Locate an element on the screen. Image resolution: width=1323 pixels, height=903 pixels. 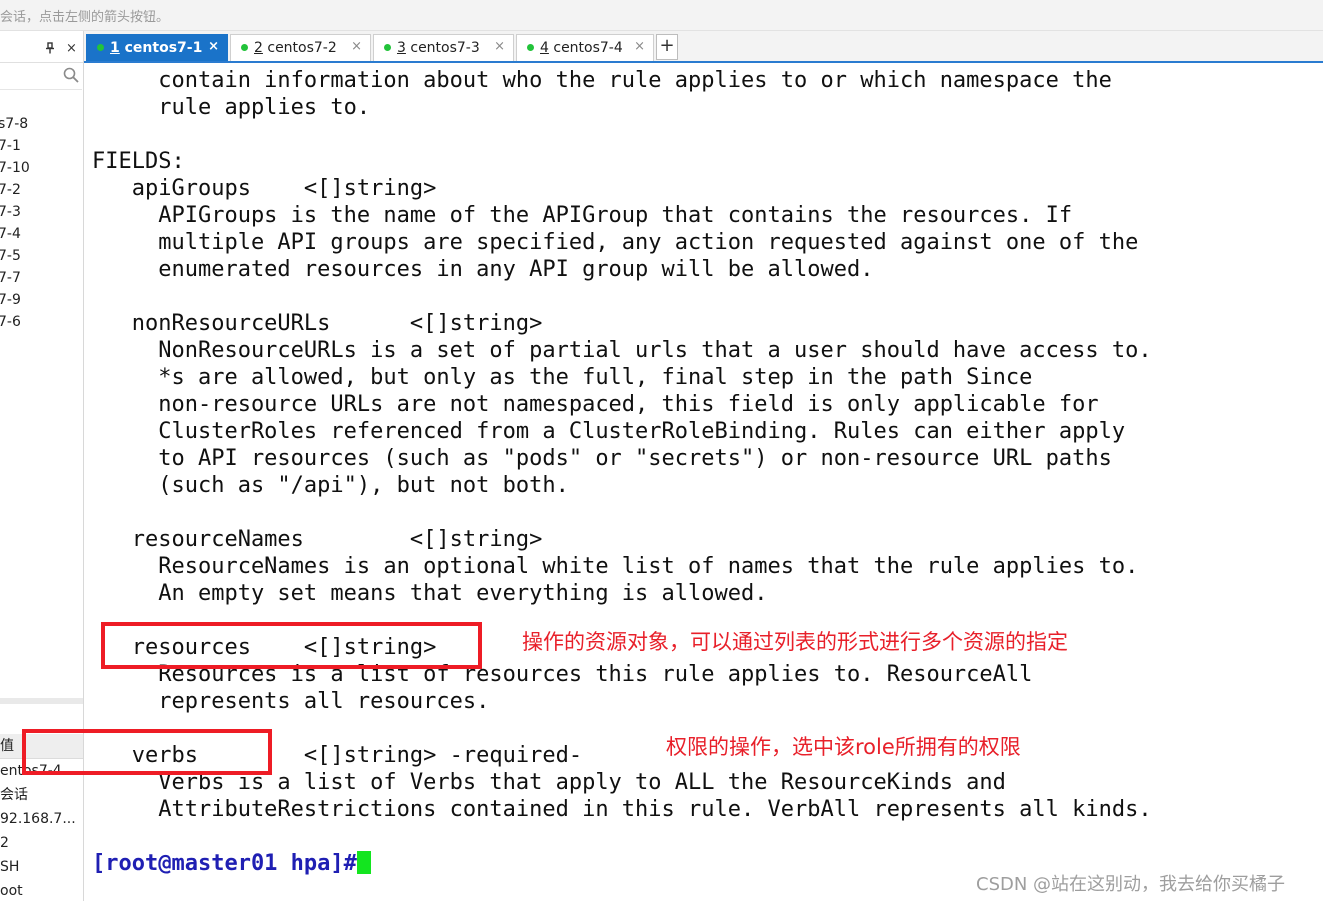
close-icon: × is located at coordinates (71, 48).